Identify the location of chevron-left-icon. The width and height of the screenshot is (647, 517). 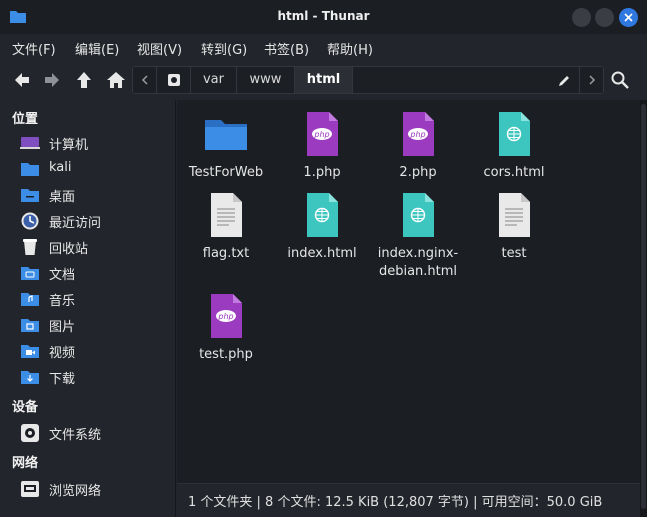
(144, 80).